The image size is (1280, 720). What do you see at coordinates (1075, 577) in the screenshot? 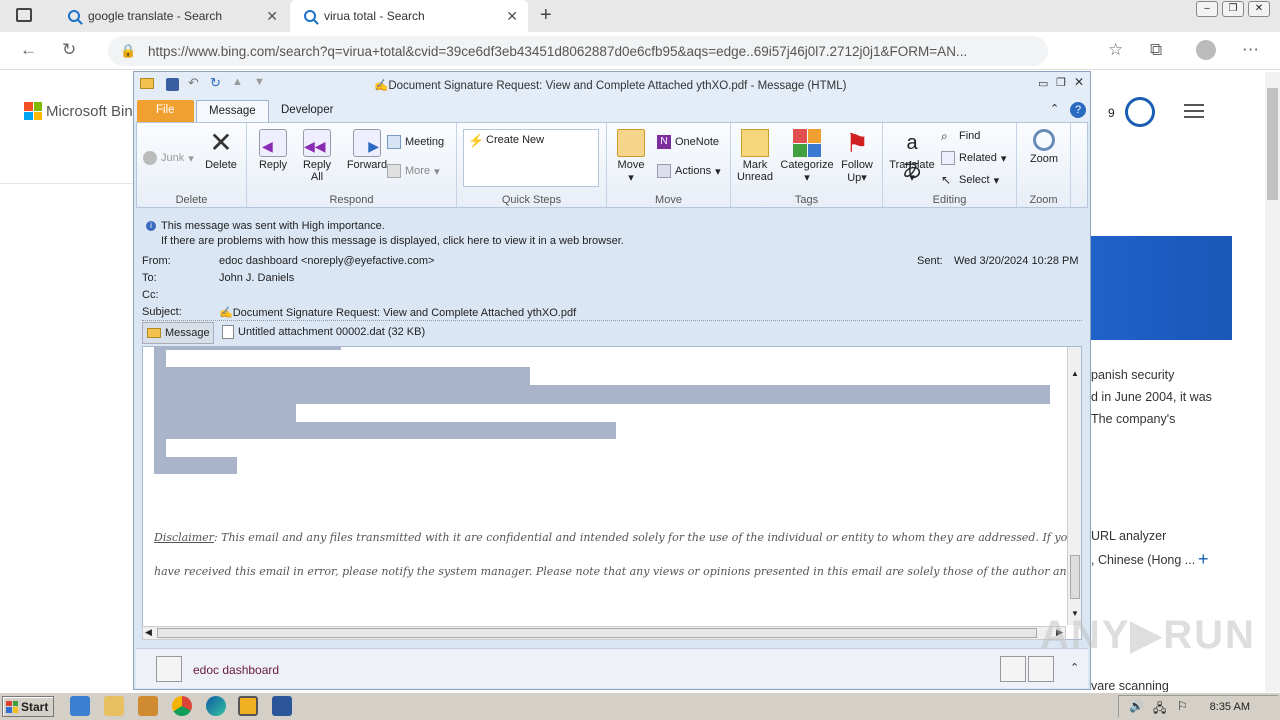
I see `scroll-thumb` at bounding box center [1075, 577].